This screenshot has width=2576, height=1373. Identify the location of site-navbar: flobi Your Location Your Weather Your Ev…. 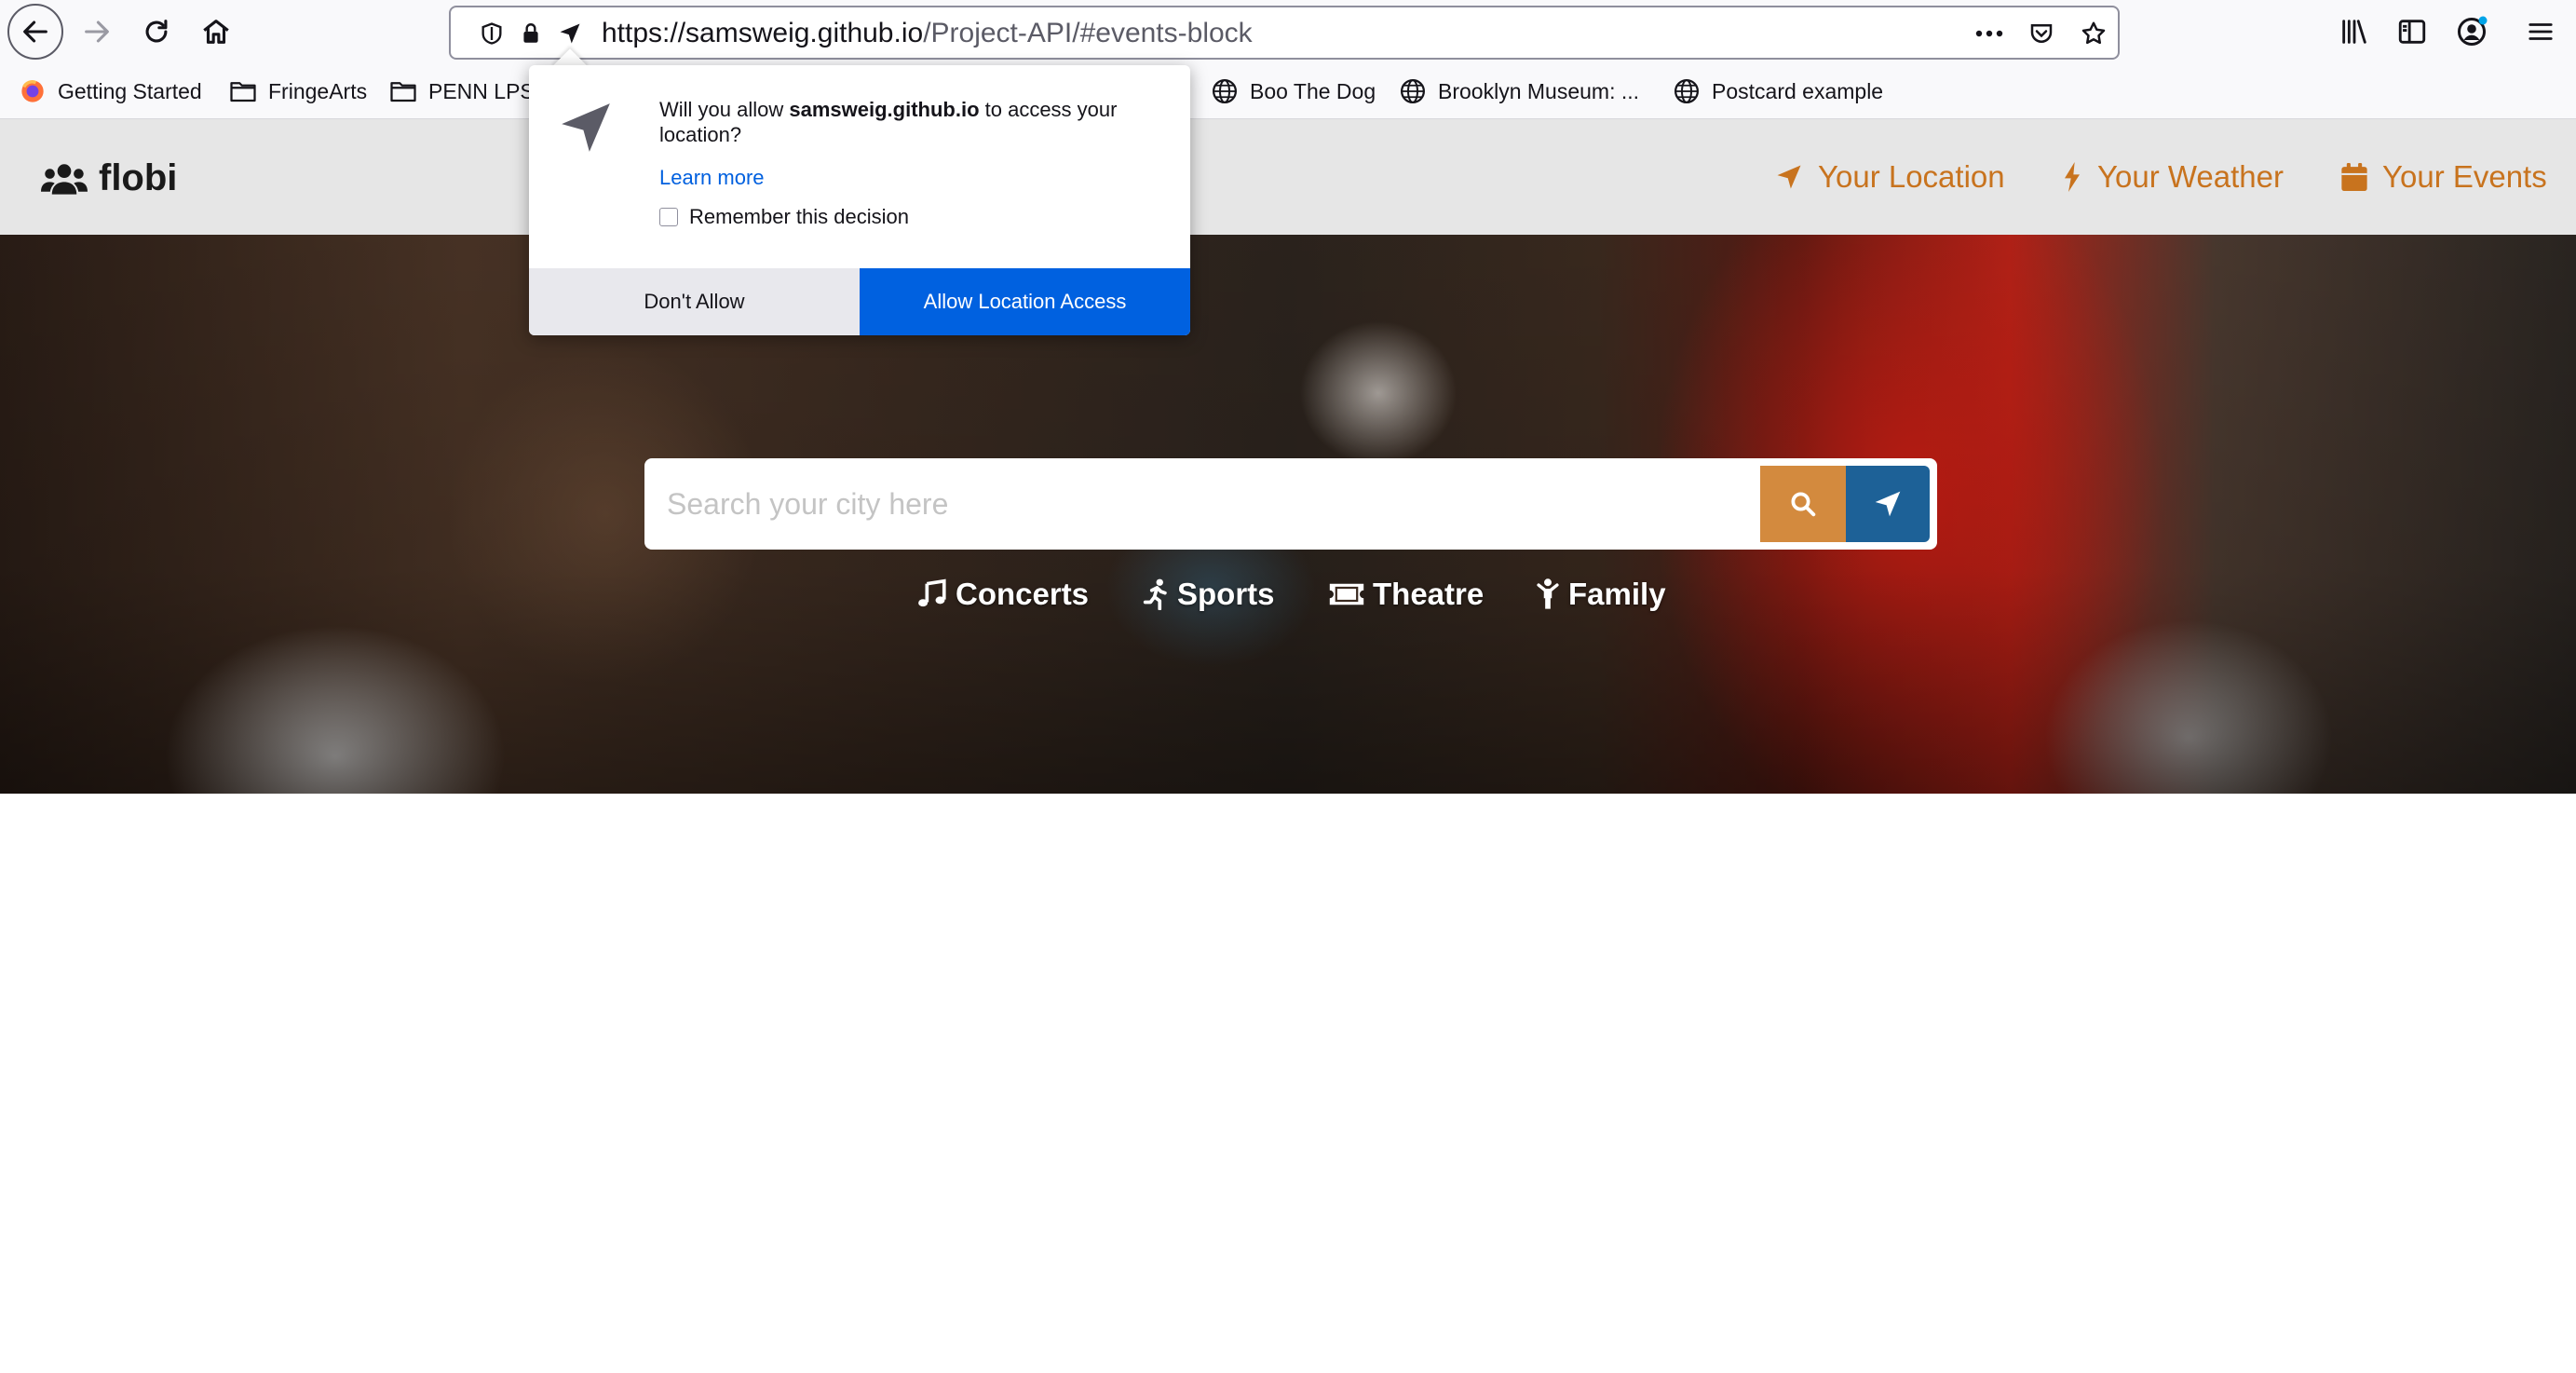
(1288, 177).